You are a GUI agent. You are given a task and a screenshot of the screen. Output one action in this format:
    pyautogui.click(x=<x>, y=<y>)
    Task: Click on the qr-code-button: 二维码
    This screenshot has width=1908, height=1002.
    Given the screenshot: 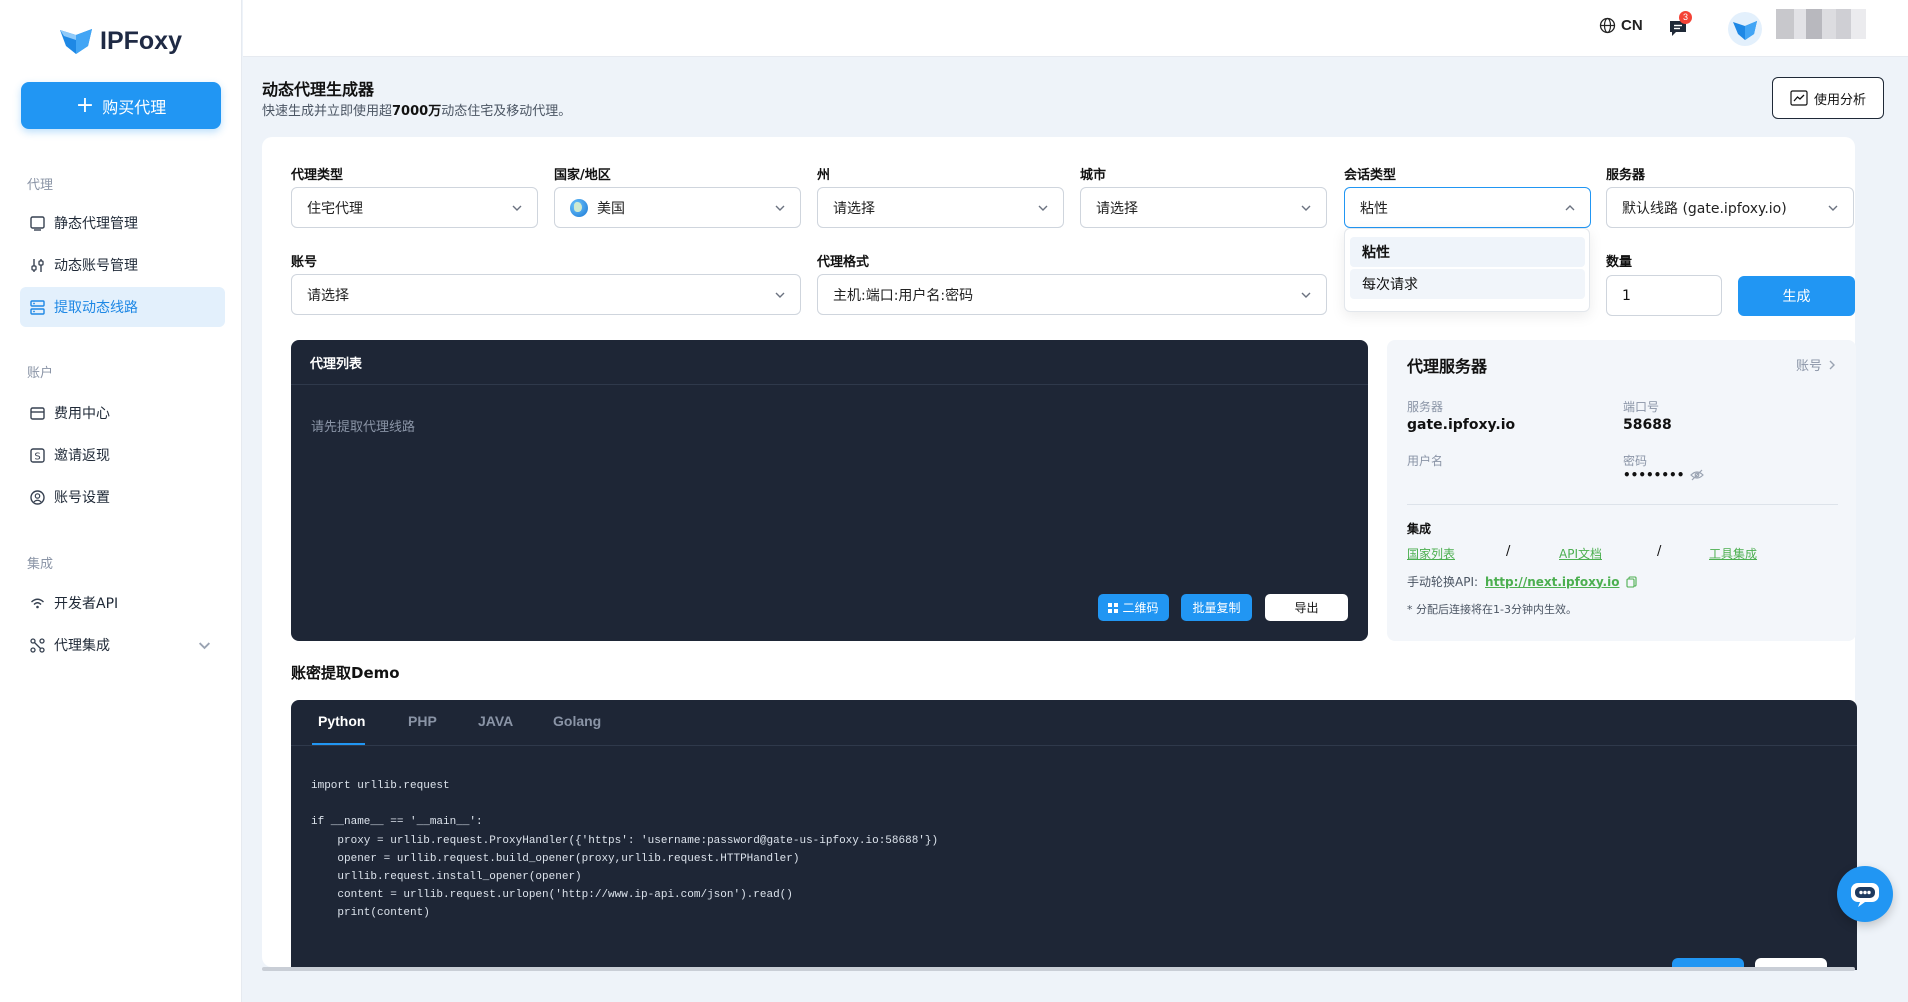 What is the action you would take?
    pyautogui.click(x=1133, y=607)
    